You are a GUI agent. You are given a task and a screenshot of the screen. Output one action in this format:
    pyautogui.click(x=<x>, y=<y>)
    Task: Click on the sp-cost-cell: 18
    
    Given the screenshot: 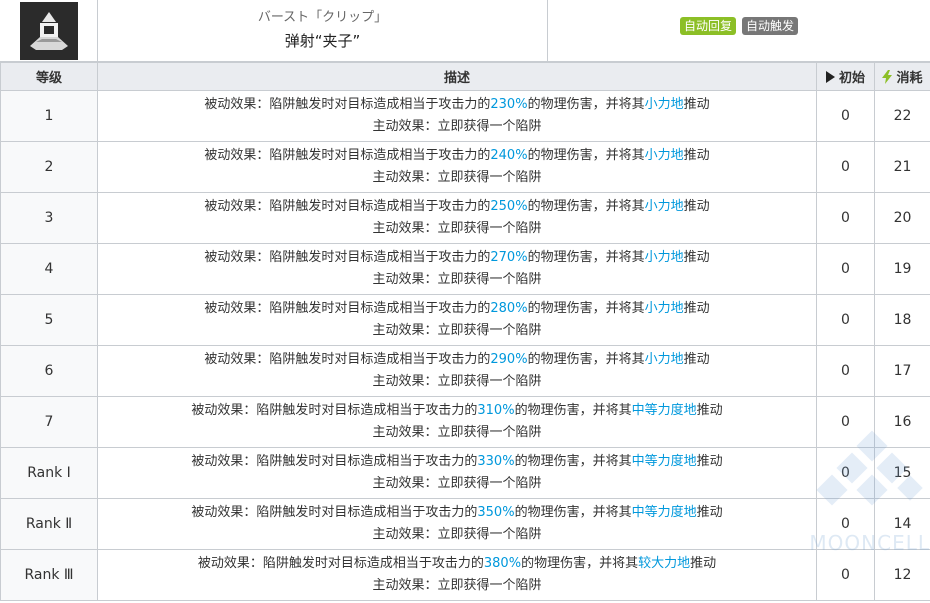 What is the action you would take?
    pyautogui.click(x=902, y=320)
    